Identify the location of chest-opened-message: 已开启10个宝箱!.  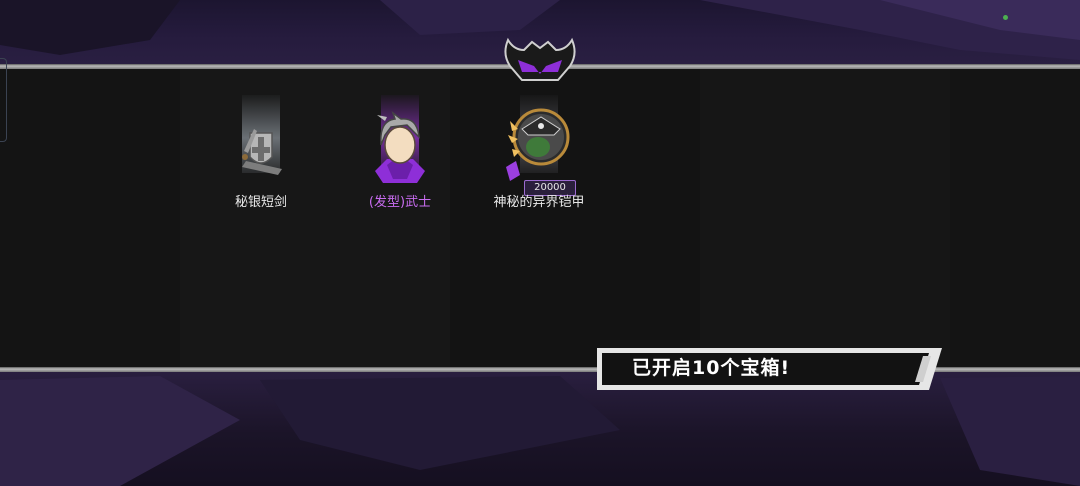
(711, 368).